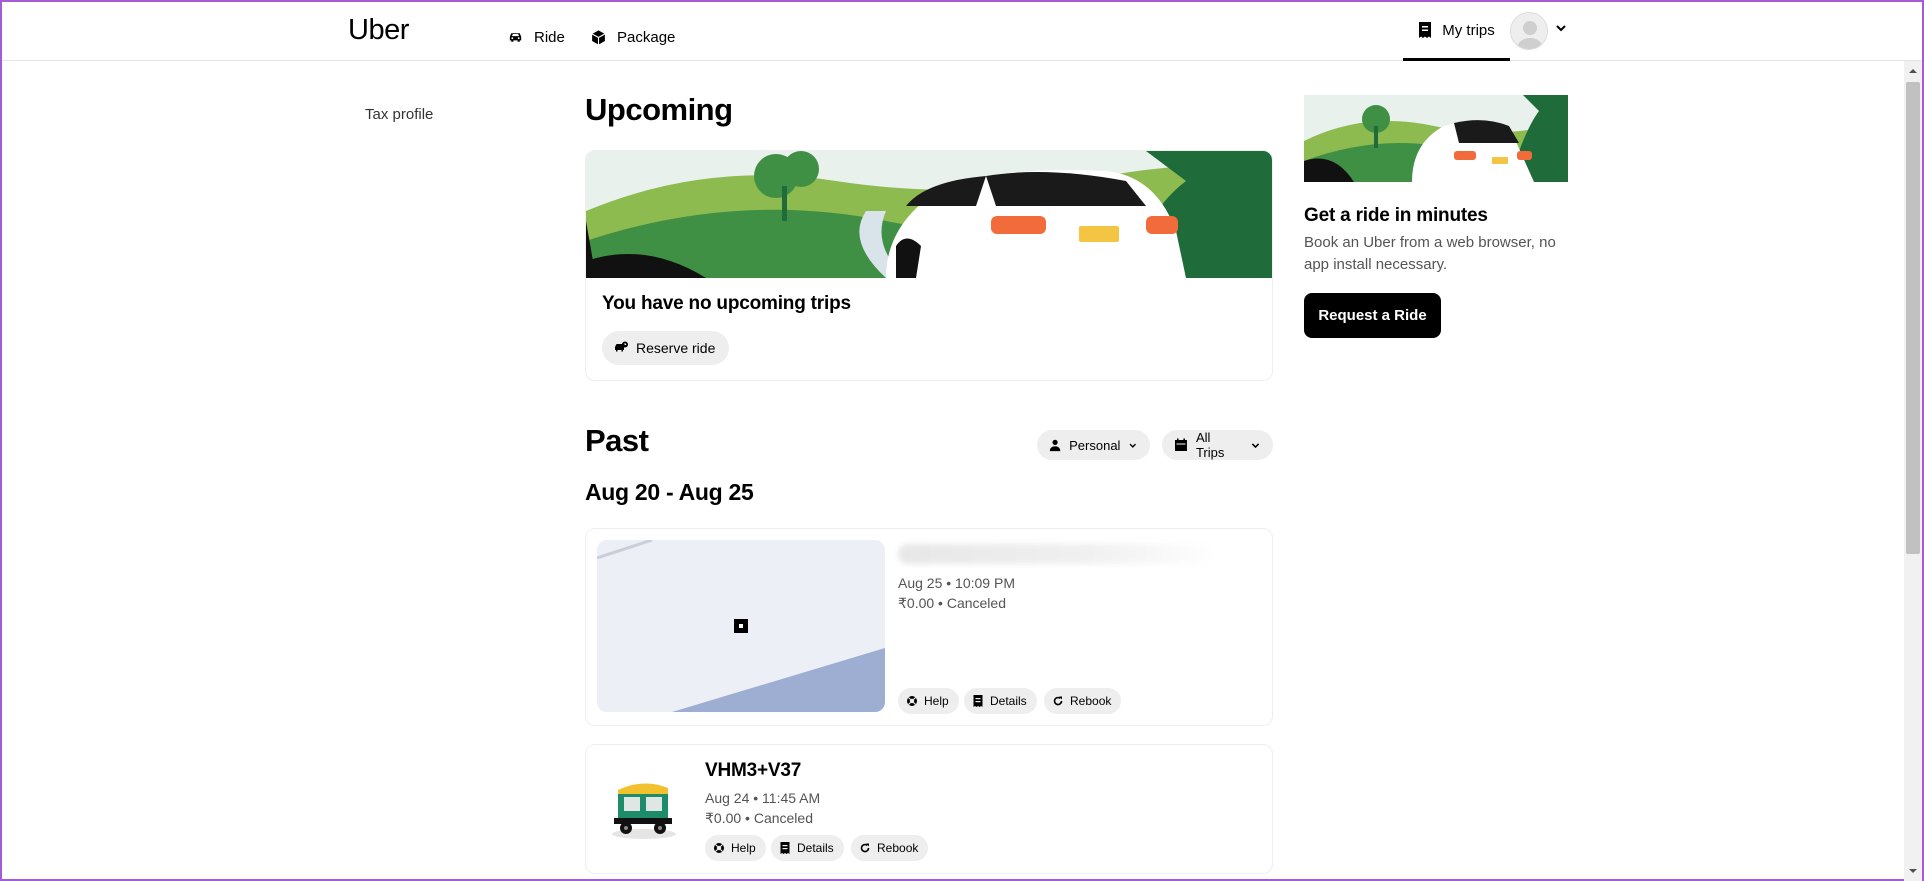 This screenshot has height=881, width=1924. I want to click on trip-map, so click(741, 626).